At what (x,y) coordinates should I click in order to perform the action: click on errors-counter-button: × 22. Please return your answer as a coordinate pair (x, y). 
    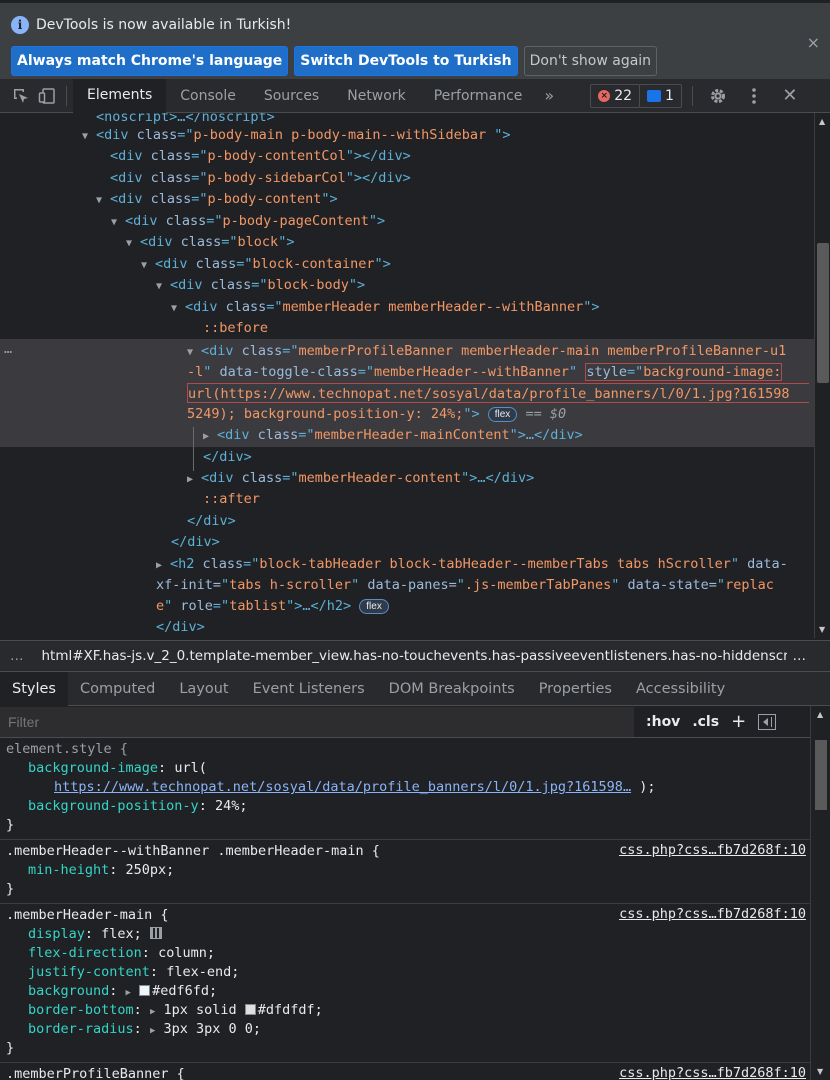
    Looking at the image, I should click on (615, 95).